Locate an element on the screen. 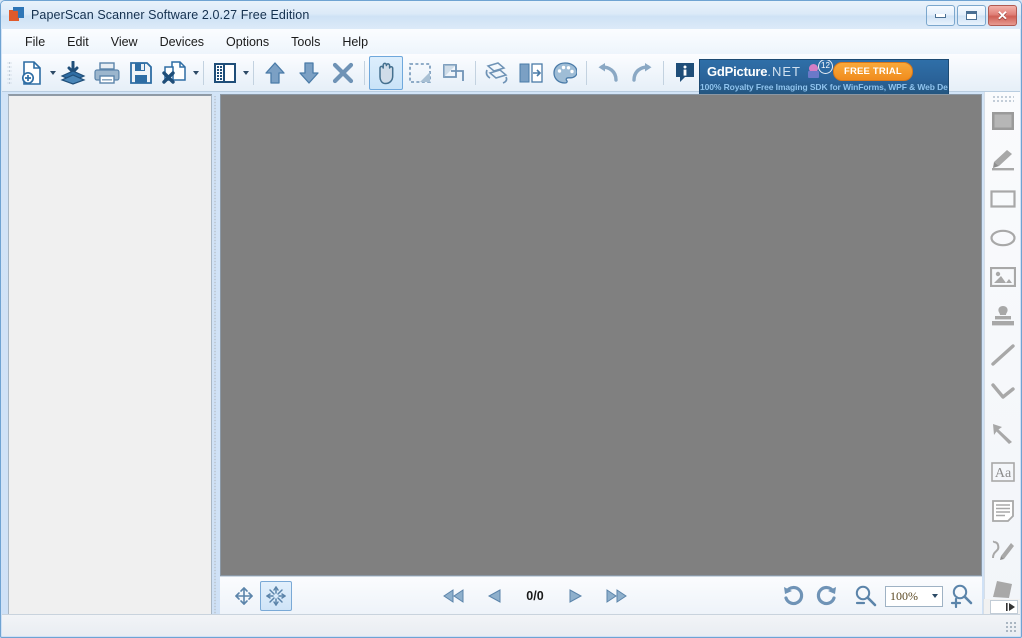 This screenshot has width=1022, height=638. close-document-button is located at coordinates (175, 73).